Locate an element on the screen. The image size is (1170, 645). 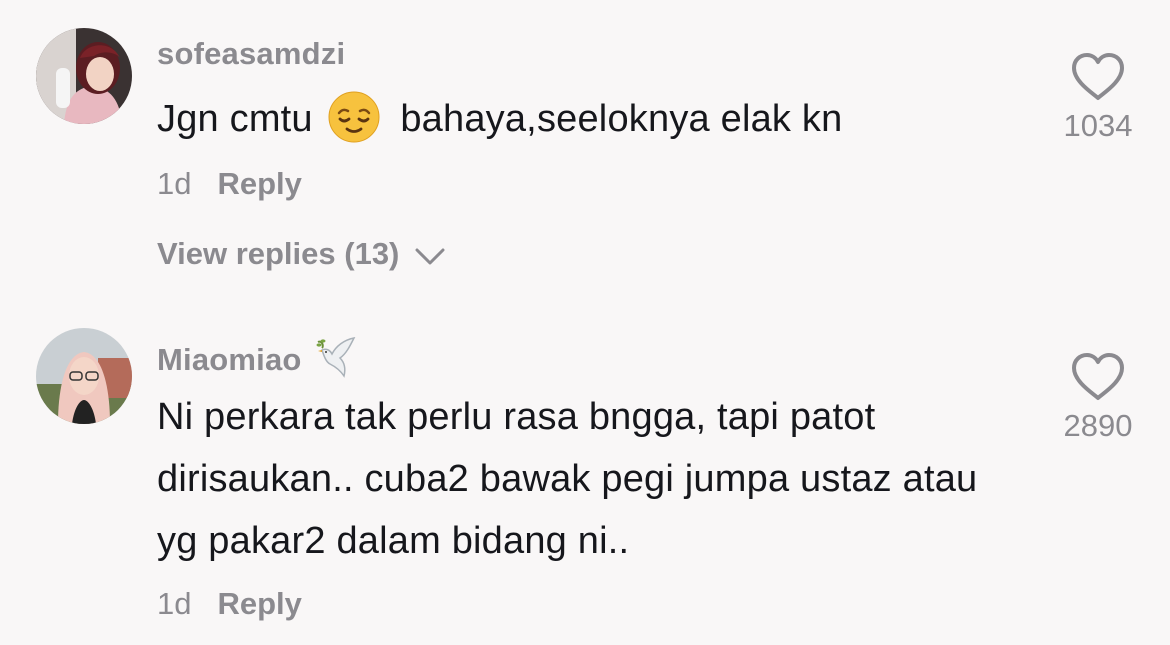
view-replies-button: View replies (13) is located at coordinates (301, 254).